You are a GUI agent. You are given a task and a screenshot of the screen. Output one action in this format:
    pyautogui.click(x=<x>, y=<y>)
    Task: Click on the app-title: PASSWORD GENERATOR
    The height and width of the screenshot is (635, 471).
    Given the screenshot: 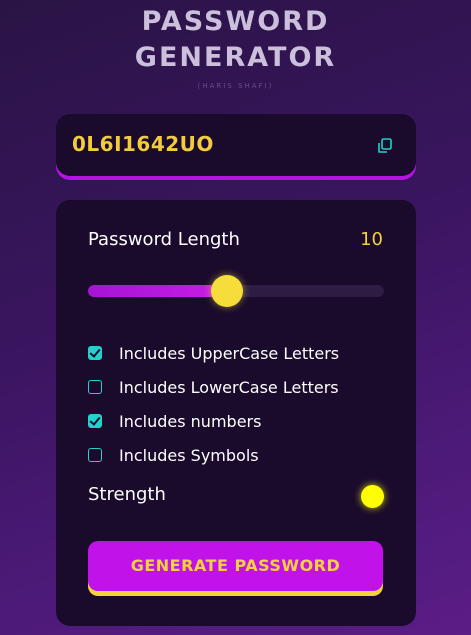 What is the action you would take?
    pyautogui.click(x=235, y=40)
    